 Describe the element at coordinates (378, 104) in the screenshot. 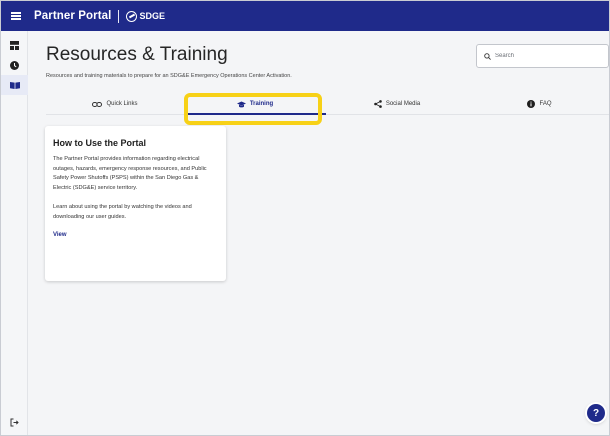

I see `share-icon` at that location.